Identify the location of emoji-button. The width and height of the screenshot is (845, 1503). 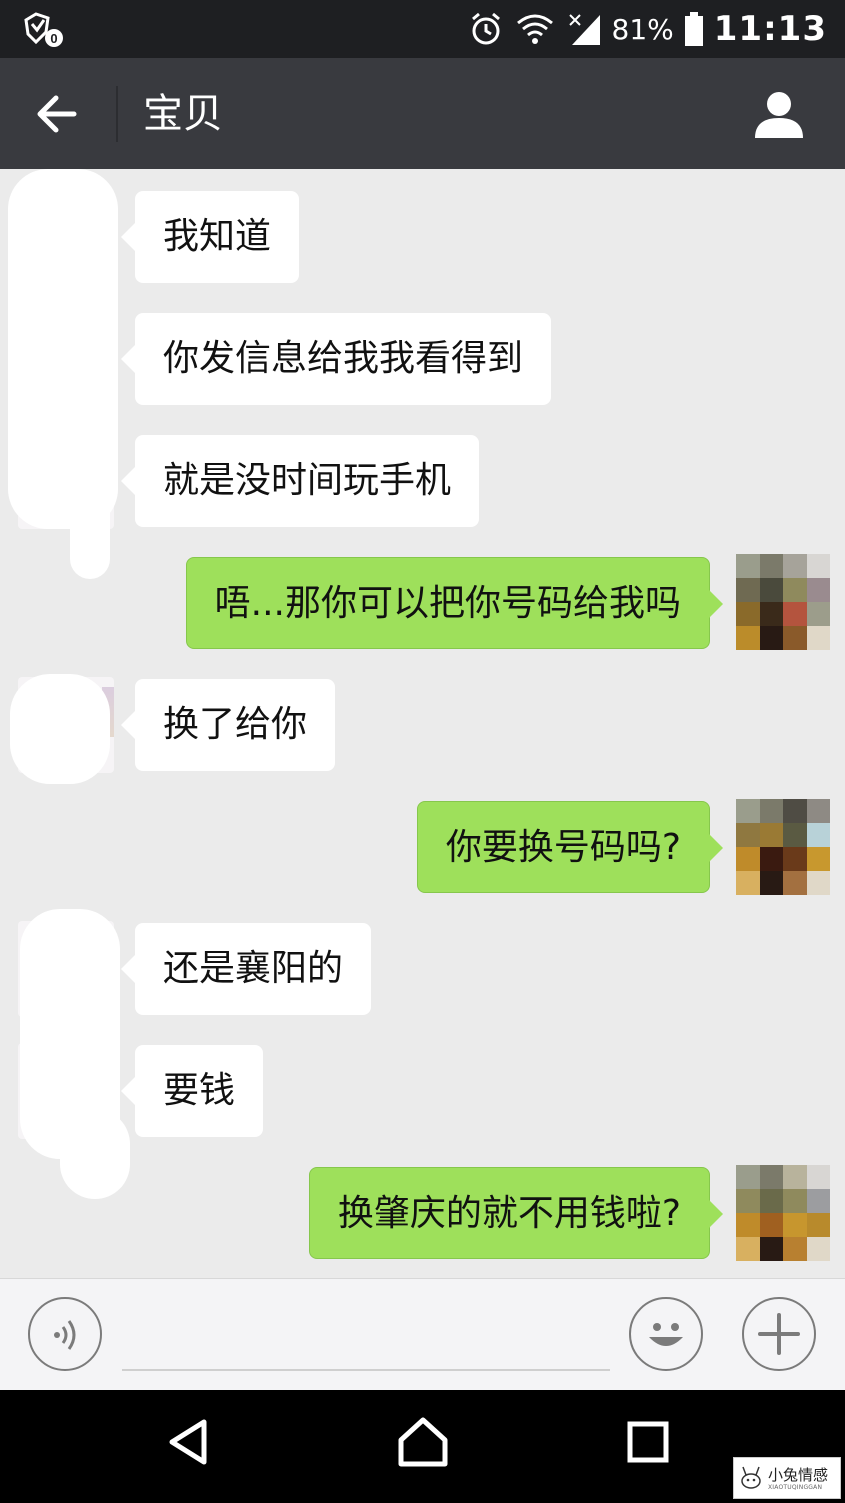
(666, 1334).